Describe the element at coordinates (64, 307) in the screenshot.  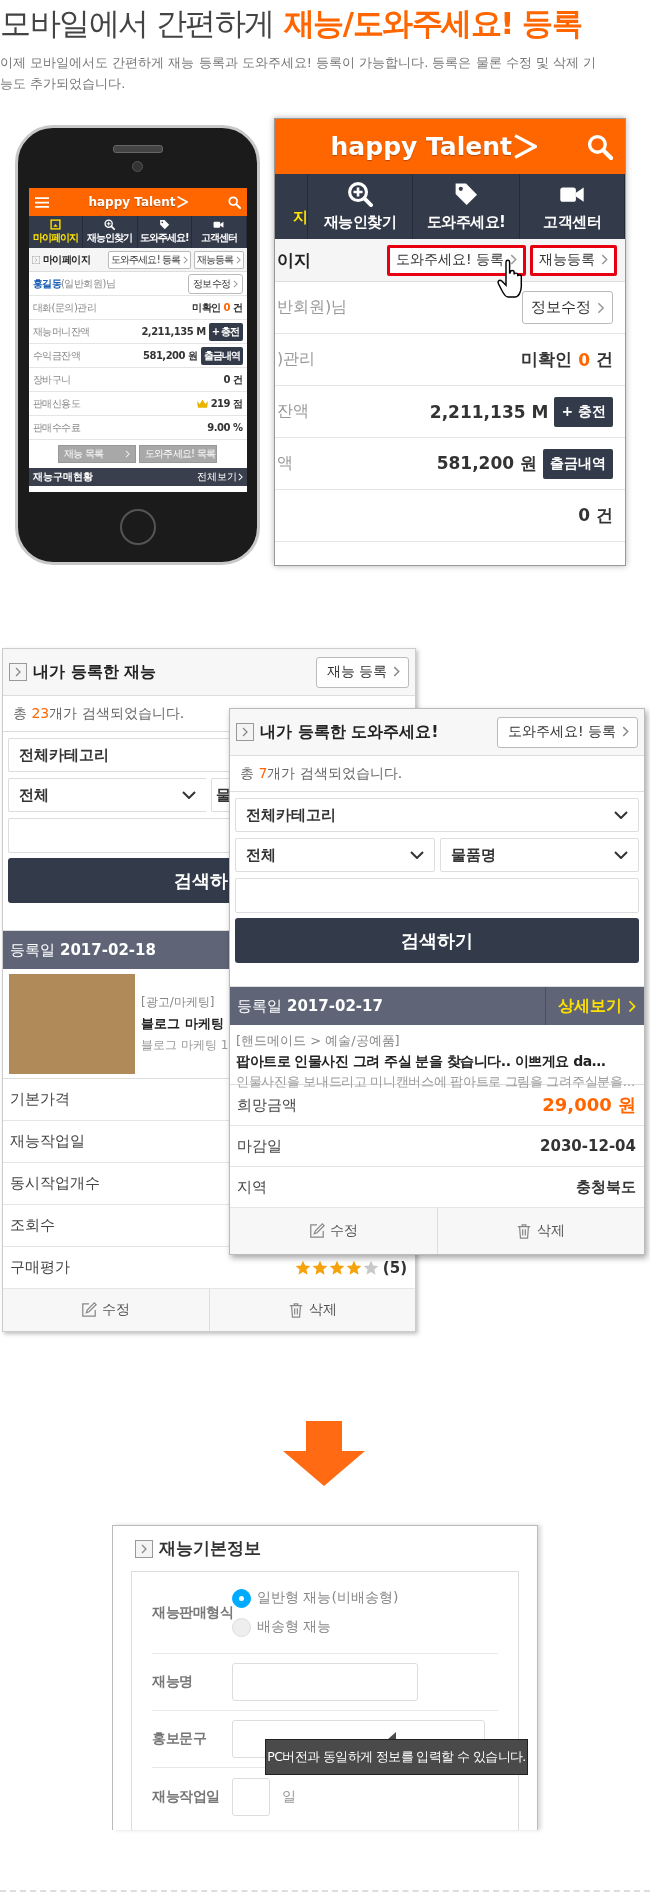
I see `row-label: 대화(문의)관리` at that location.